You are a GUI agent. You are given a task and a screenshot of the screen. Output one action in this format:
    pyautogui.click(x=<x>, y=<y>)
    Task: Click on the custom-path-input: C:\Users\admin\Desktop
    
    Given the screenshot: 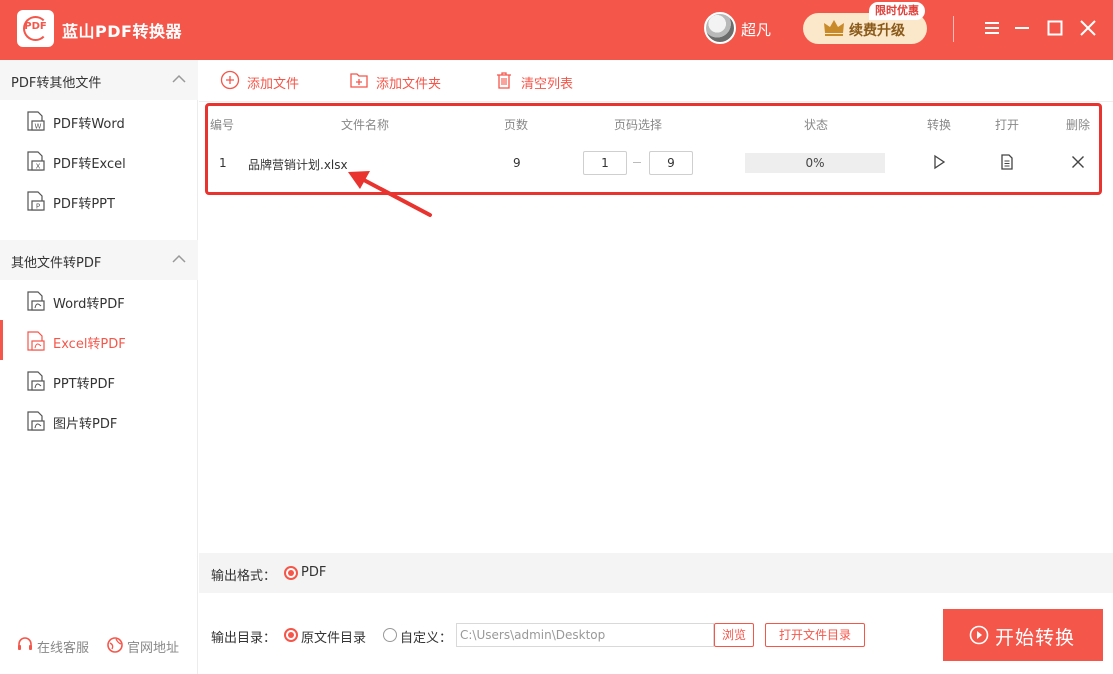 What is the action you would take?
    pyautogui.click(x=585, y=635)
    